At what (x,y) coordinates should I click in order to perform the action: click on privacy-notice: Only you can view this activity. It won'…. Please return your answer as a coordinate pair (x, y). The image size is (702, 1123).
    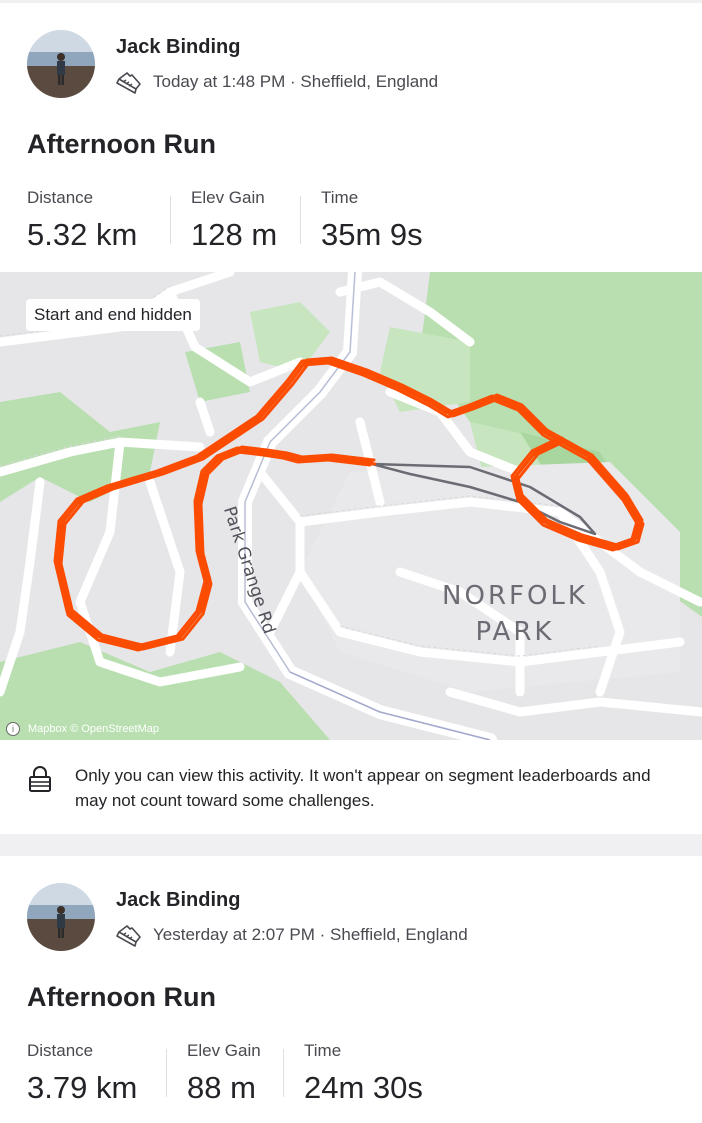
    Looking at the image, I should click on (352, 788).